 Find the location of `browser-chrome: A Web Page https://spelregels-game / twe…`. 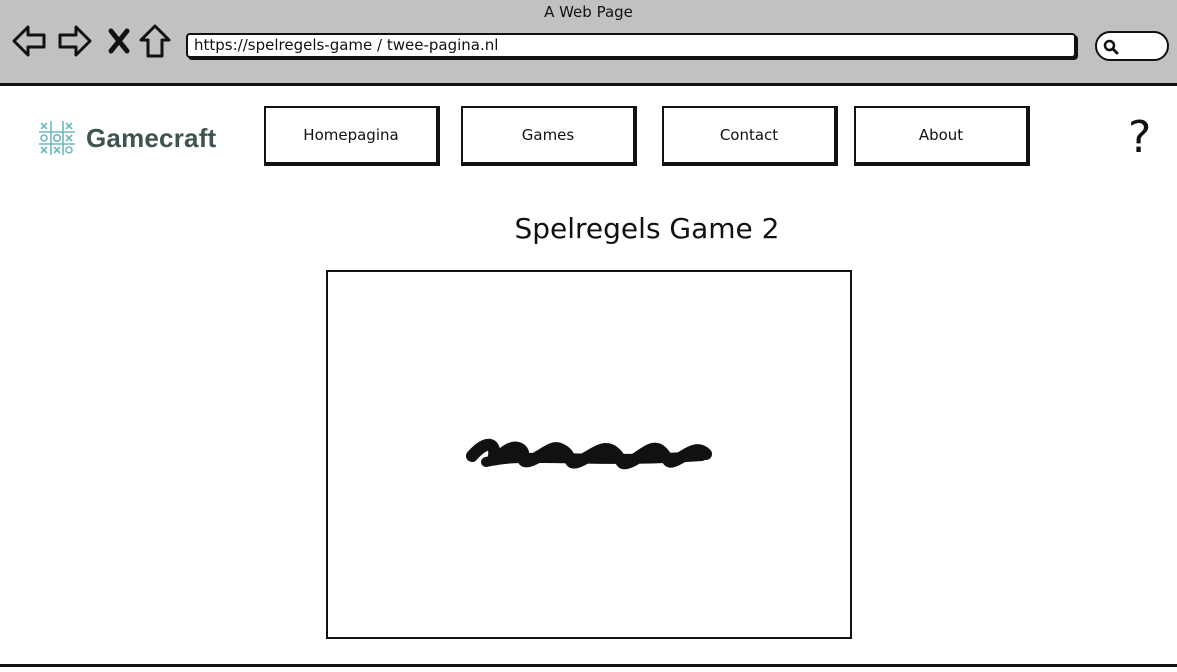

browser-chrome: A Web Page https://spelregels-game / twe… is located at coordinates (588, 43).